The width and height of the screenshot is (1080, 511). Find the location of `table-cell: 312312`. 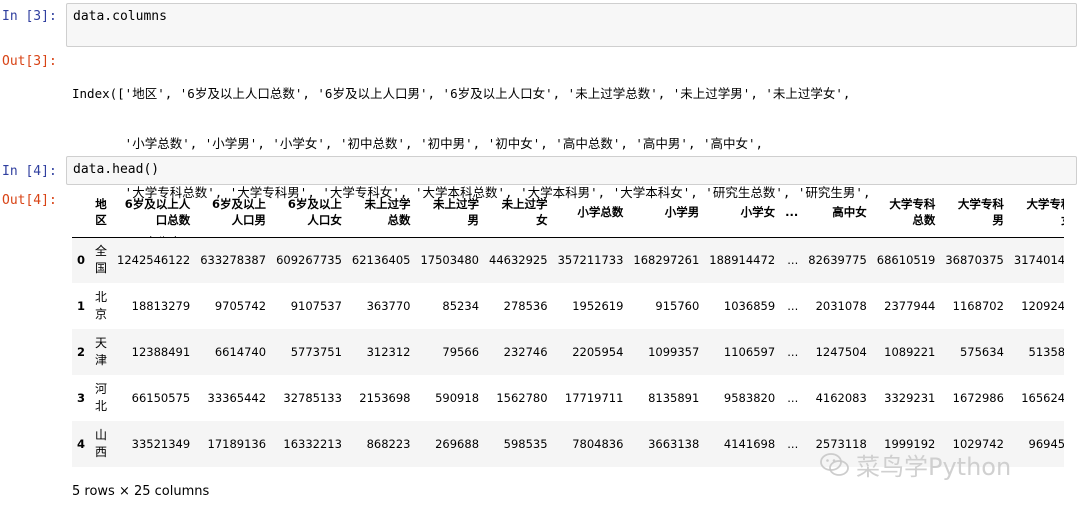

table-cell: 312312 is located at coordinates (388, 352).